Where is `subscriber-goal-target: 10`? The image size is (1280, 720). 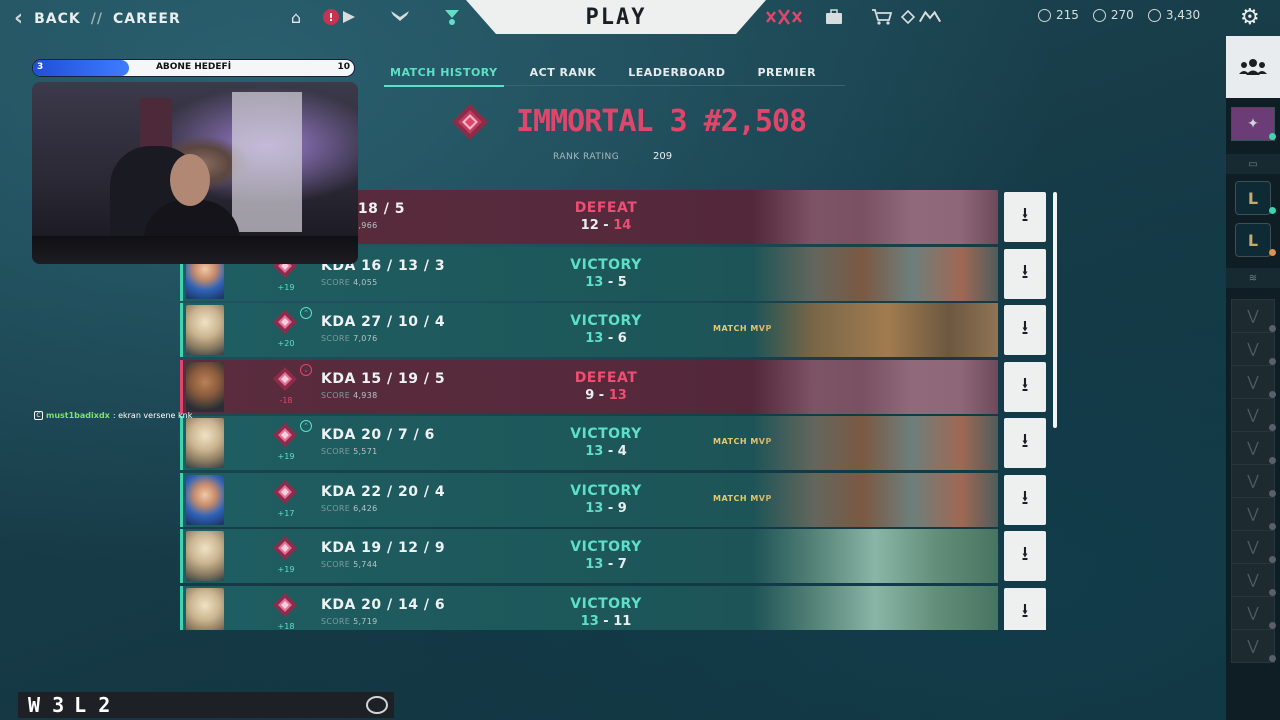 subscriber-goal-target: 10 is located at coordinates (343, 67).